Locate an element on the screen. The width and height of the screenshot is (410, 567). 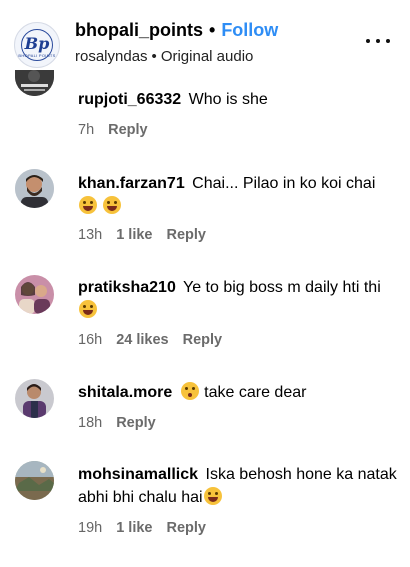
comment-meta: 13h 1 like Reply is located at coordinates (149, 235).